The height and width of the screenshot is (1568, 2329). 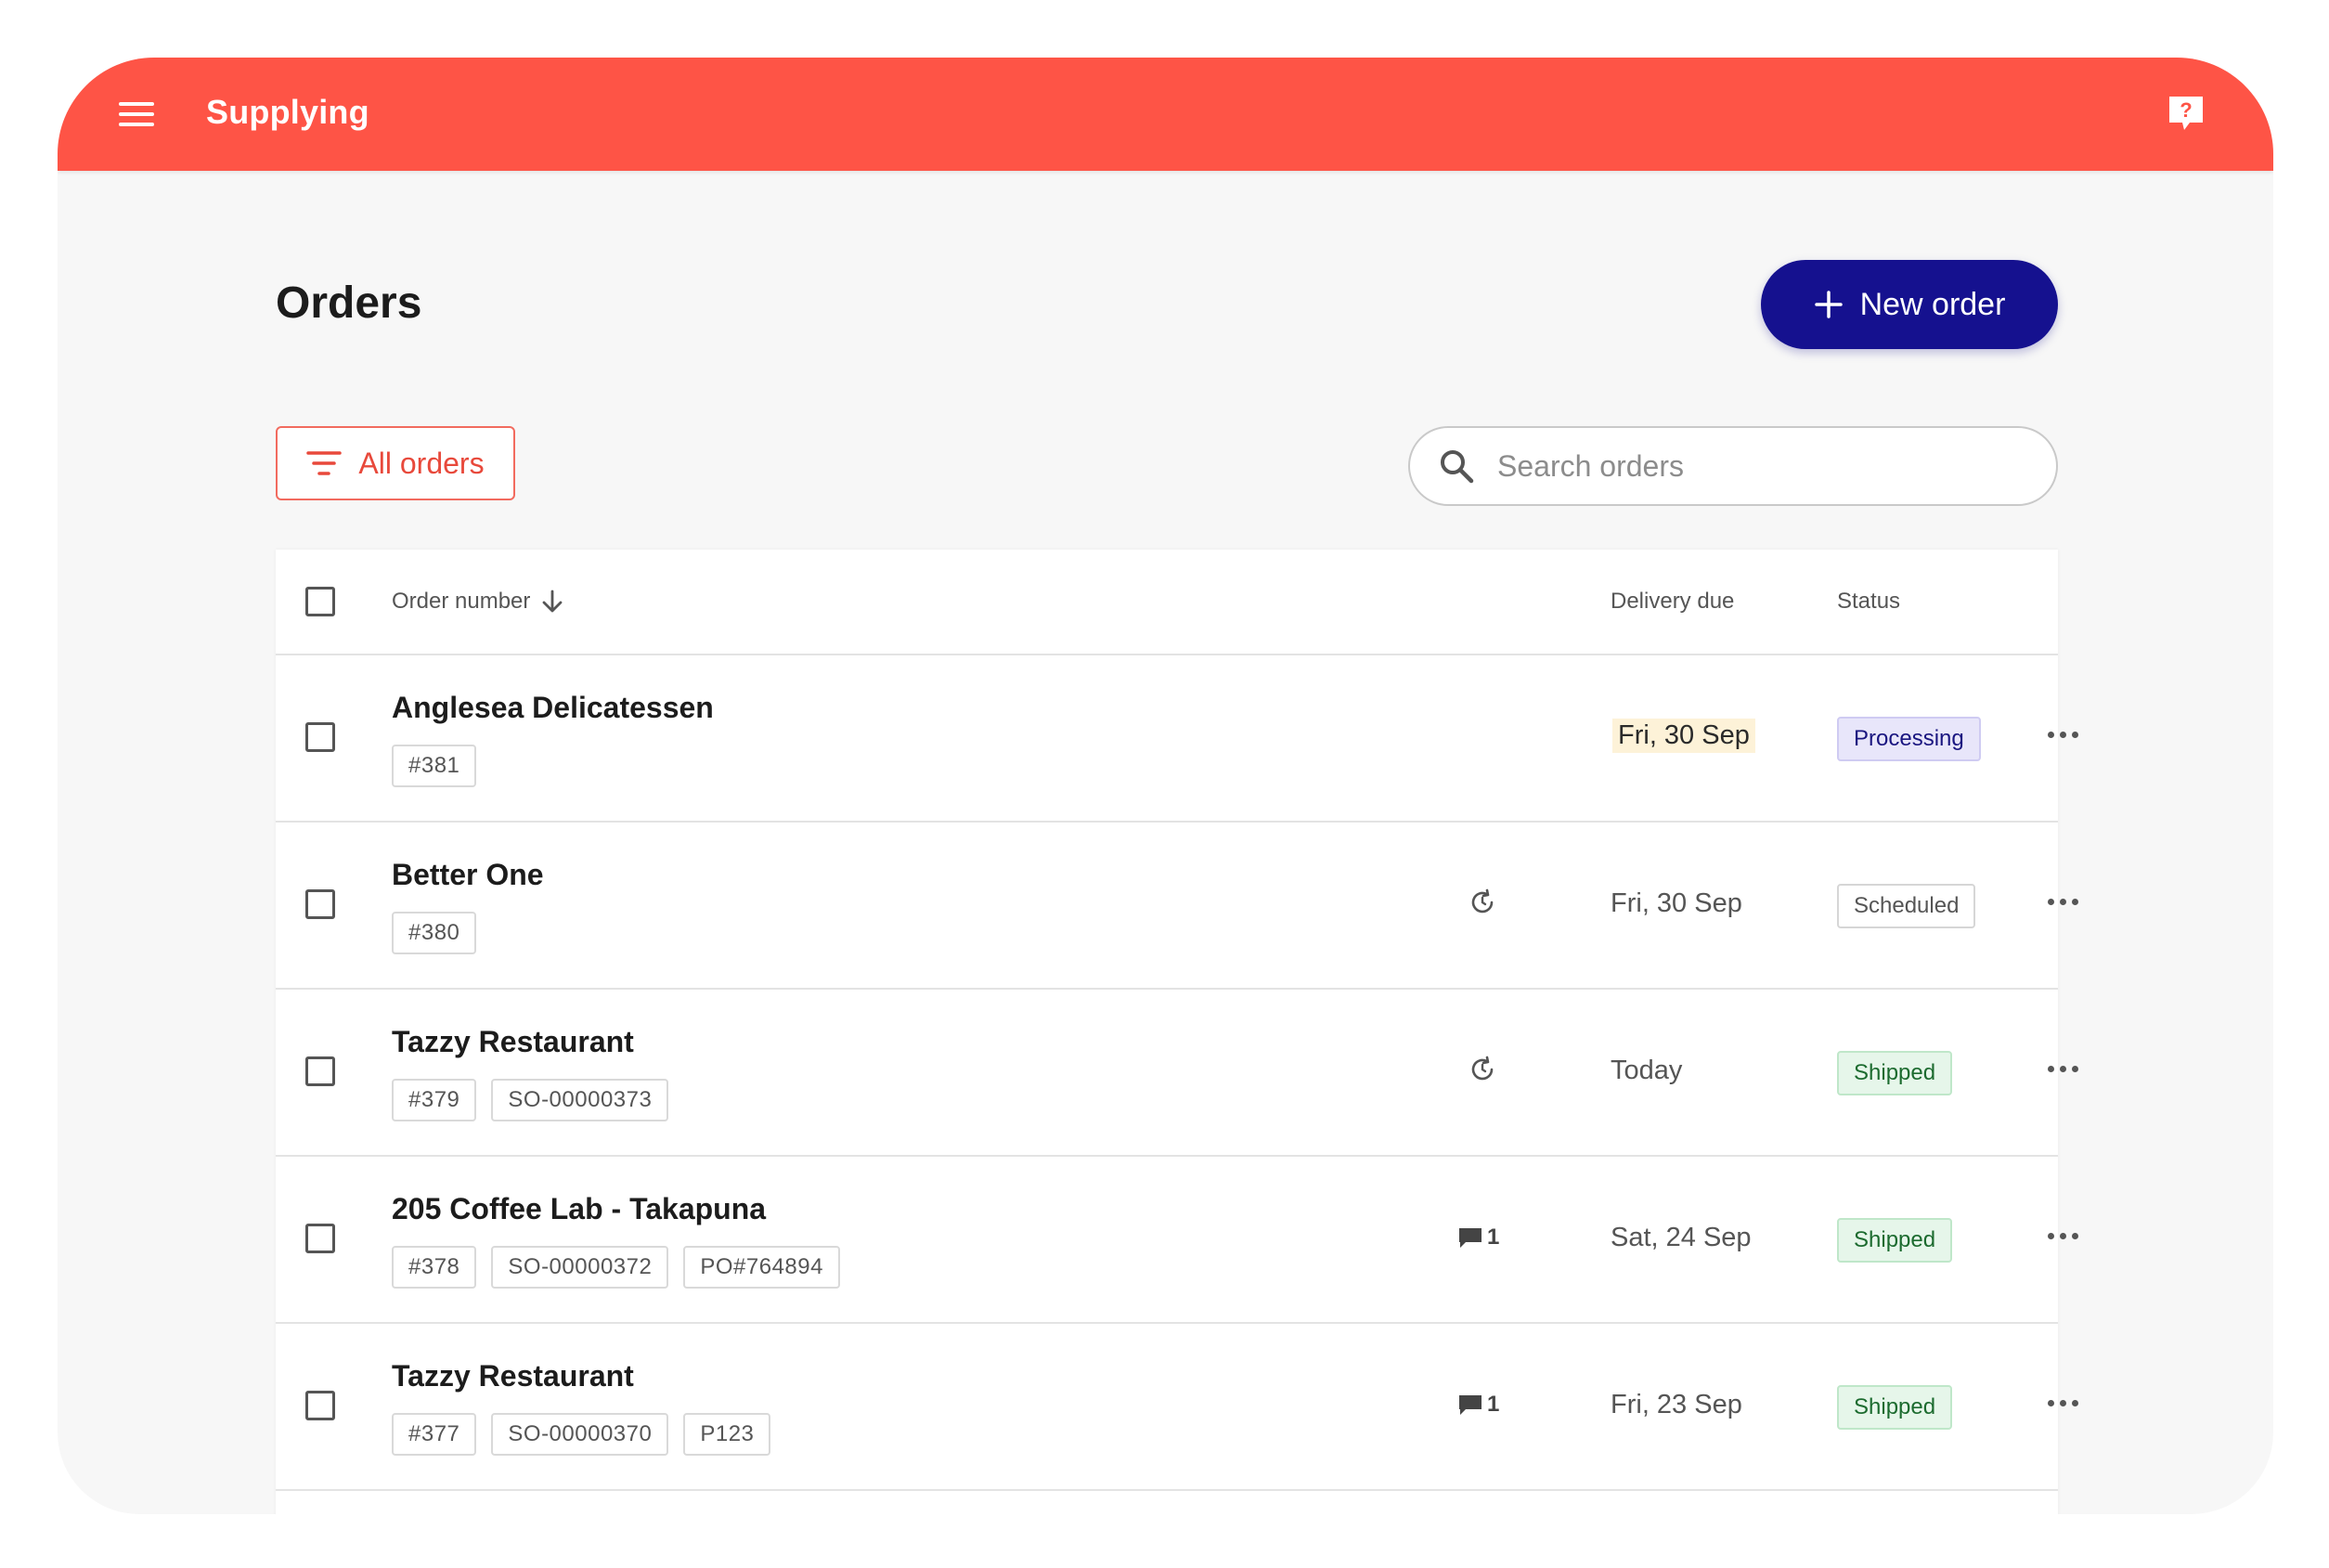 What do you see at coordinates (1167, 1502) in the screenshot?
I see `table-row` at bounding box center [1167, 1502].